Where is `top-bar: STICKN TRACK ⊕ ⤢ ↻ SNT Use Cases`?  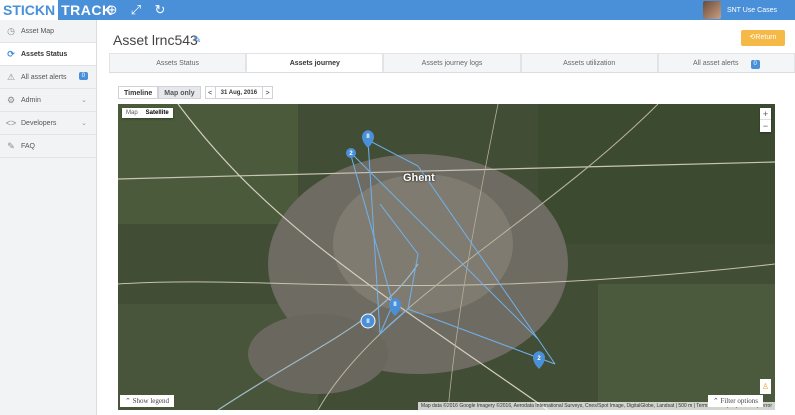 top-bar: STICKN TRACK ⊕ ⤢ ↻ SNT Use Cases is located at coordinates (397, 10).